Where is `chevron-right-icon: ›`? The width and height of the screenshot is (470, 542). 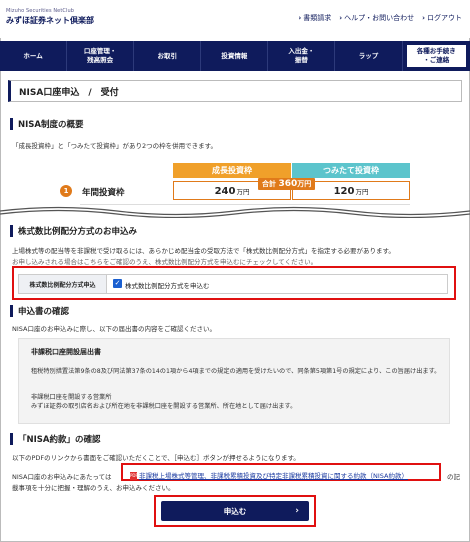
chevron-right-icon: › is located at coordinates (297, 511).